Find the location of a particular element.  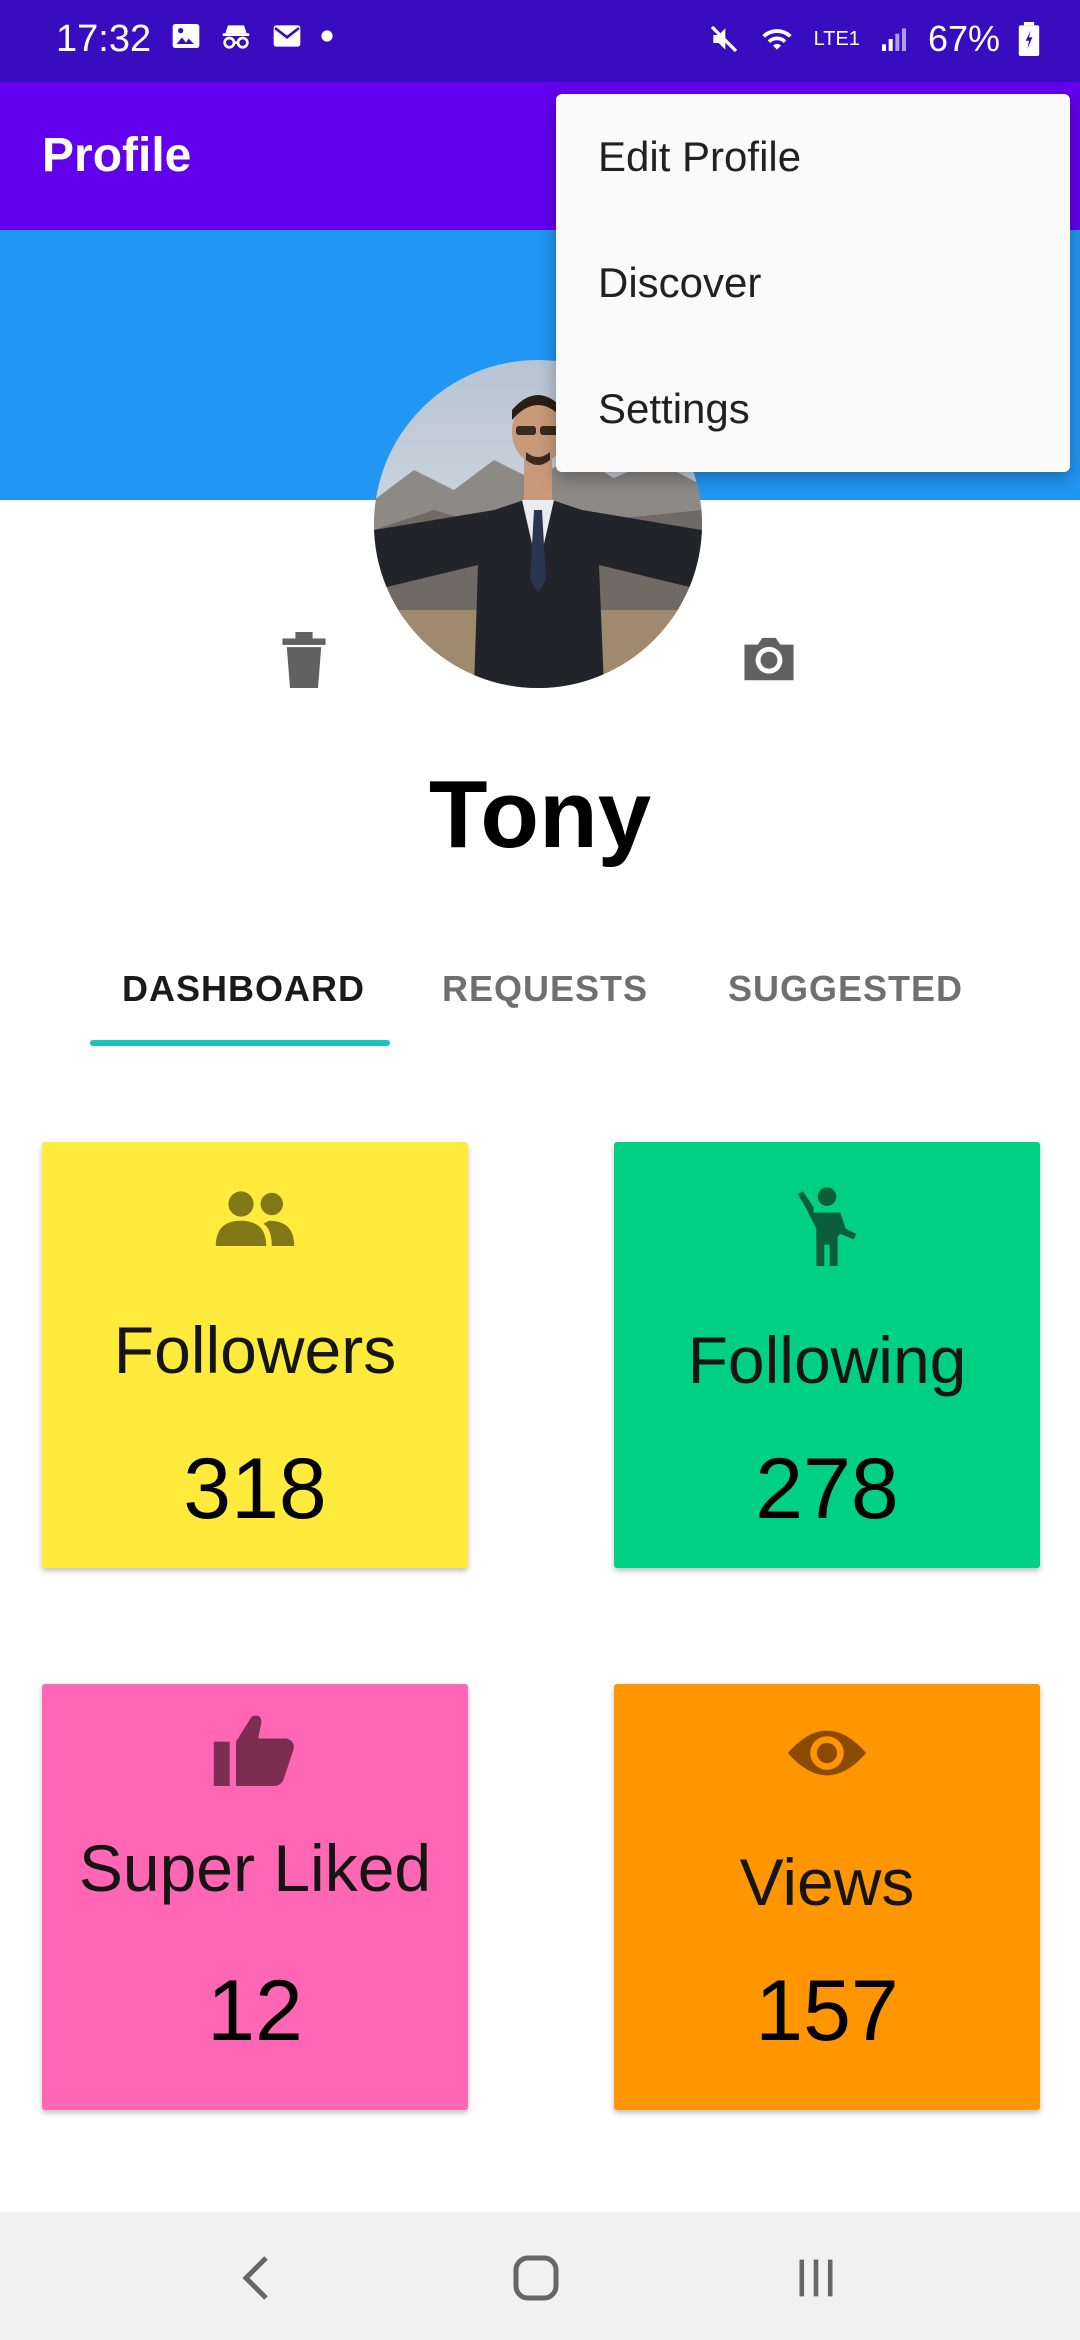

network-type: LTE1 is located at coordinates (836, 38).